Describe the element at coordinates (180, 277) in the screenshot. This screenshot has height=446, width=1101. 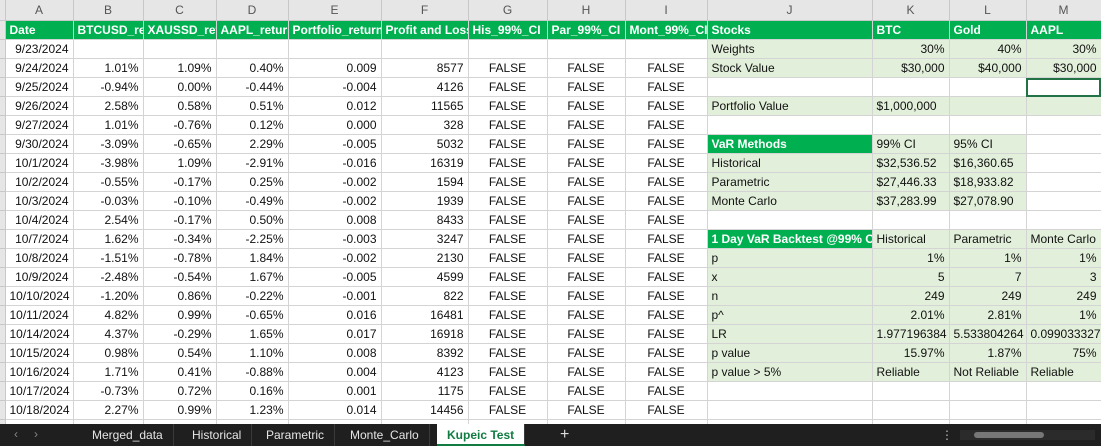
I see `data-cell: -0.54%` at that location.